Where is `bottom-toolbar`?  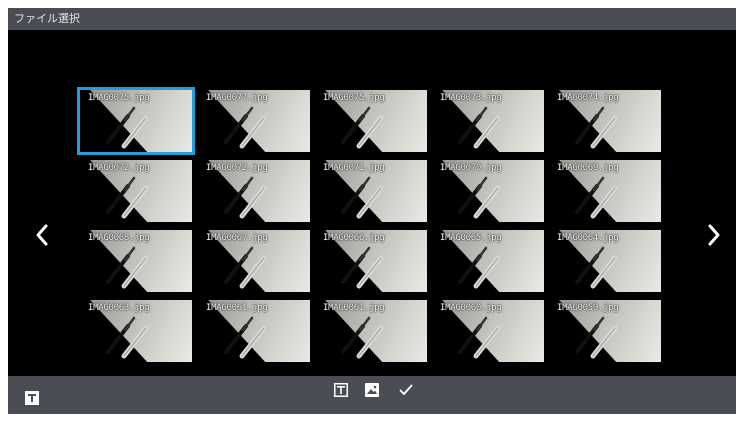 bottom-toolbar is located at coordinates (372, 395).